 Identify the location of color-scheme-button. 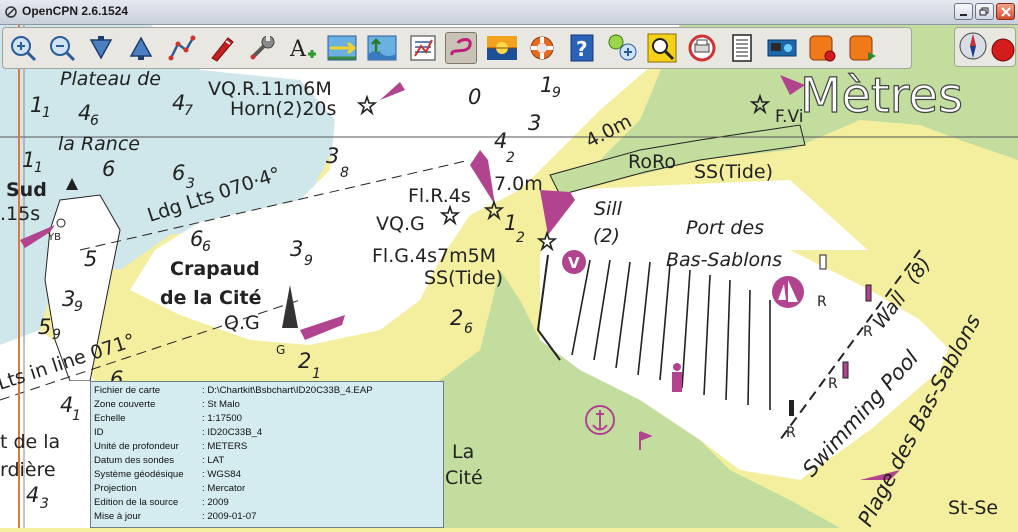
(502, 48).